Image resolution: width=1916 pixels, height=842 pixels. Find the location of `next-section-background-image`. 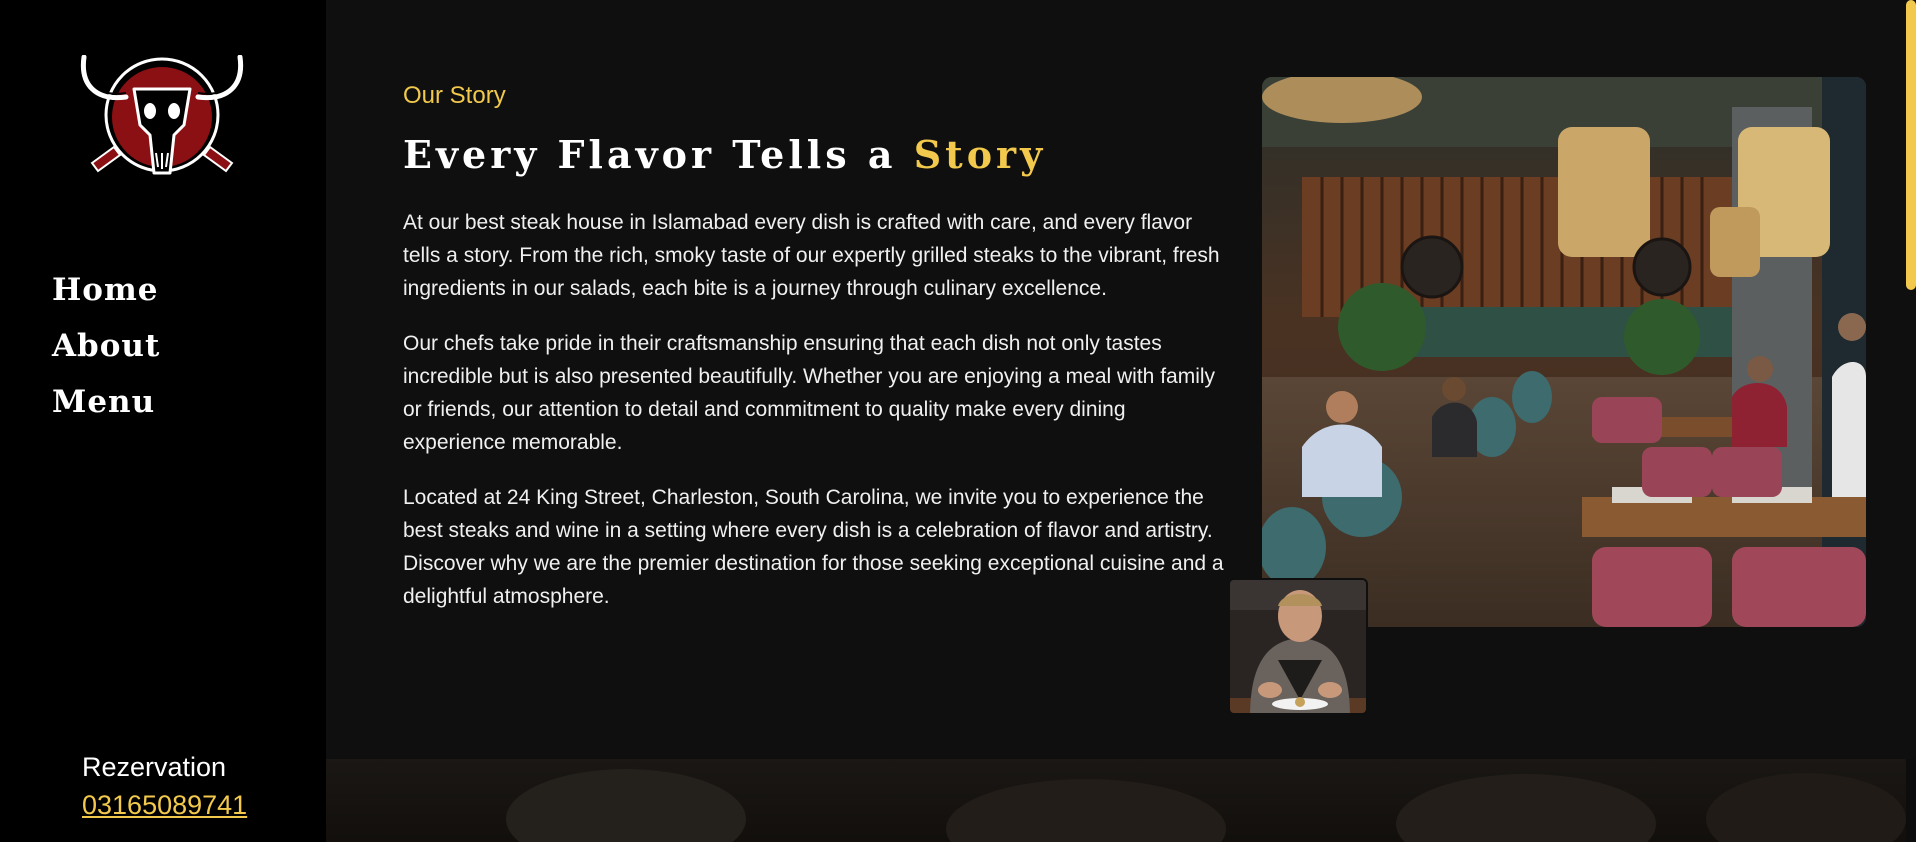

next-section-background-image is located at coordinates (1206, 805).